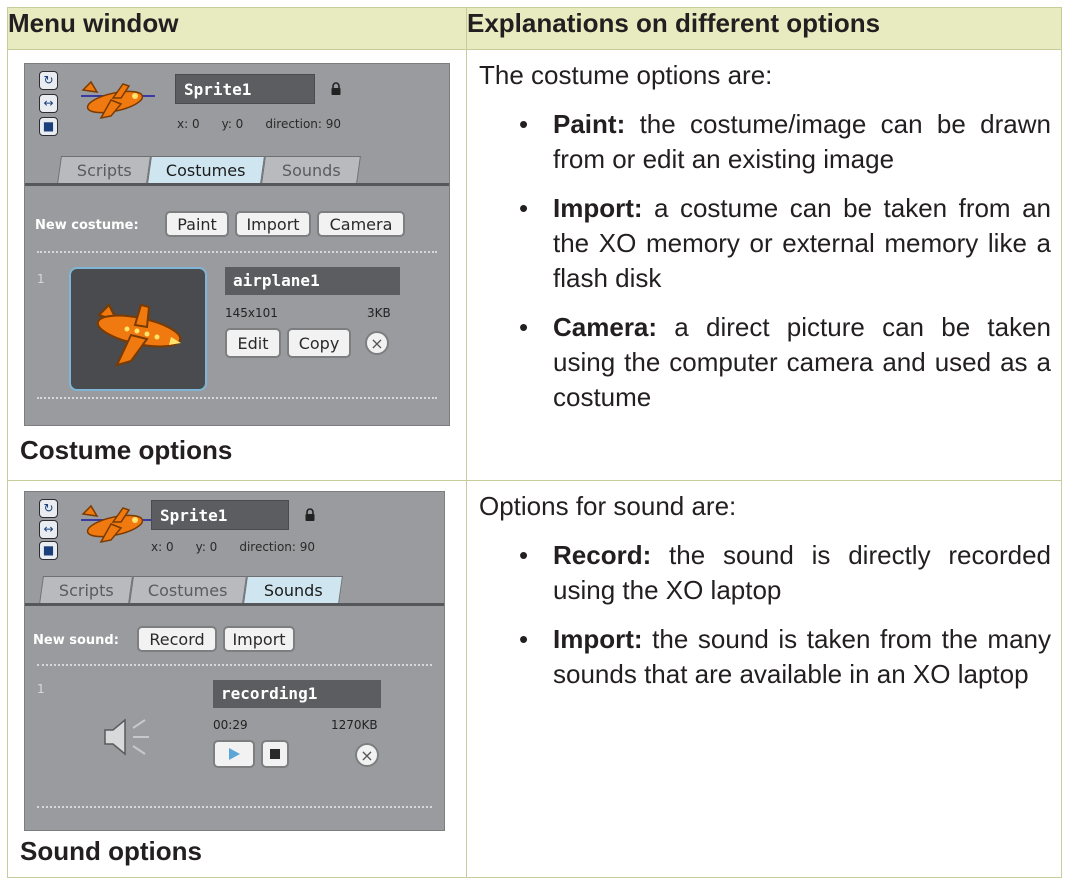  Describe the element at coordinates (297, 694) in the screenshot. I see `sound-name-field: recording1` at that location.